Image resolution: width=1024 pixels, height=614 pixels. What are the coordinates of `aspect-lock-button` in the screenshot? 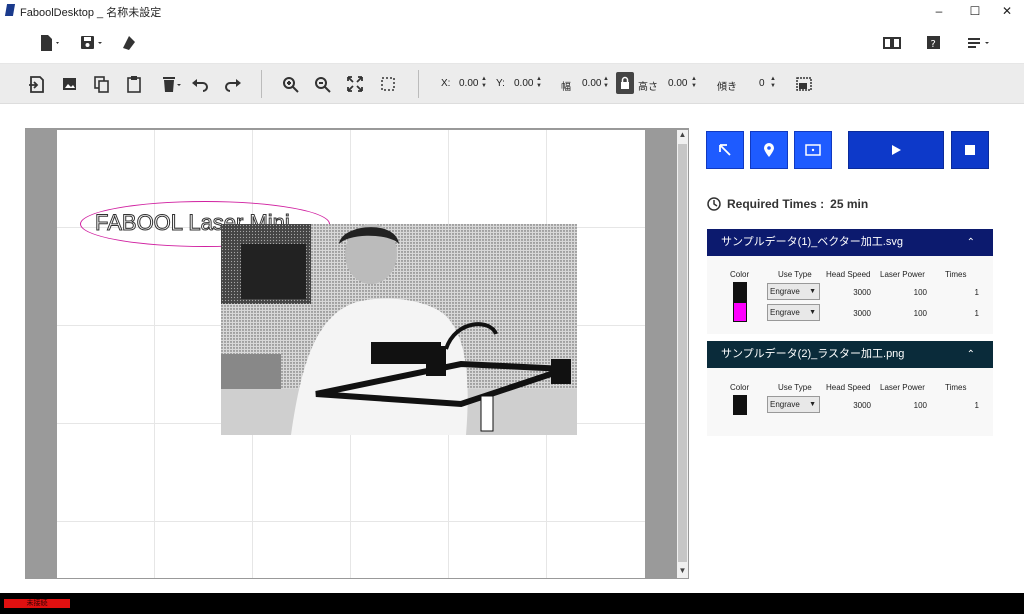 It's located at (625, 83).